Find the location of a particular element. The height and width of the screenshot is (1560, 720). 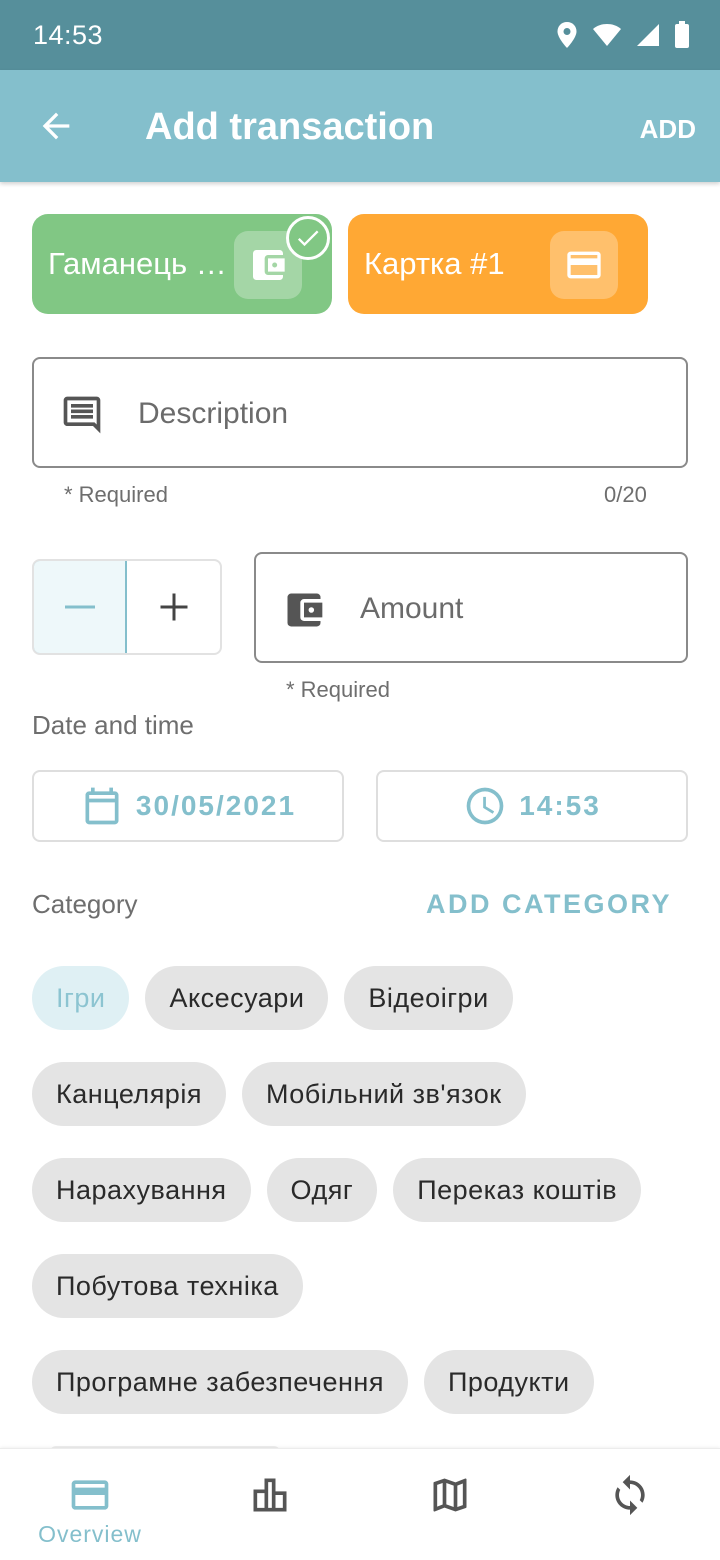

amount-field: Amount is located at coordinates (471, 607).